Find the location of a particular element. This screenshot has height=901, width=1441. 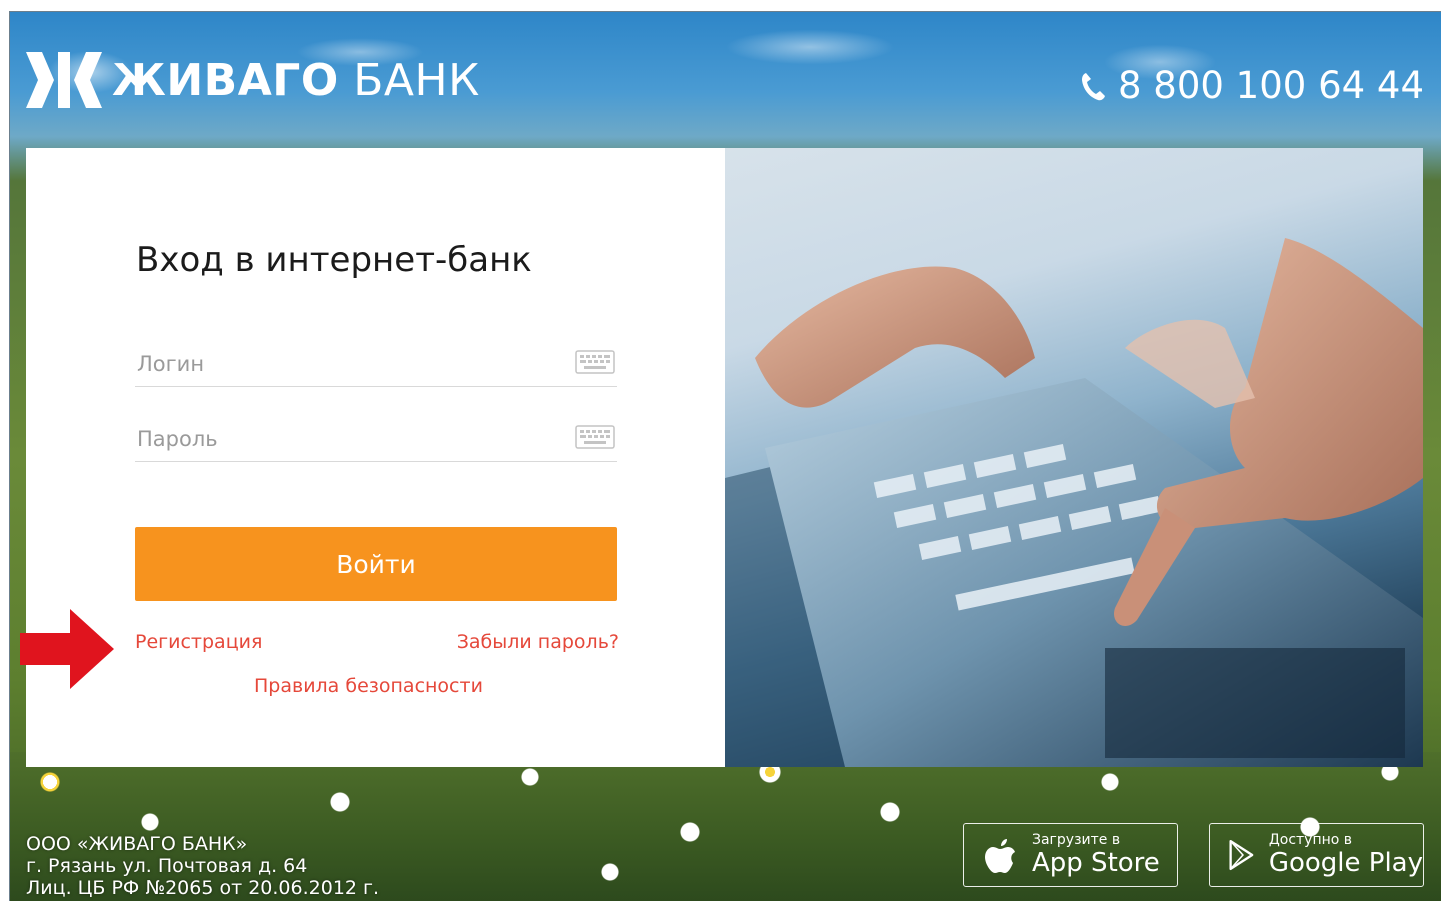

app-store-button: Загрузите в App Store is located at coordinates (1070, 855).